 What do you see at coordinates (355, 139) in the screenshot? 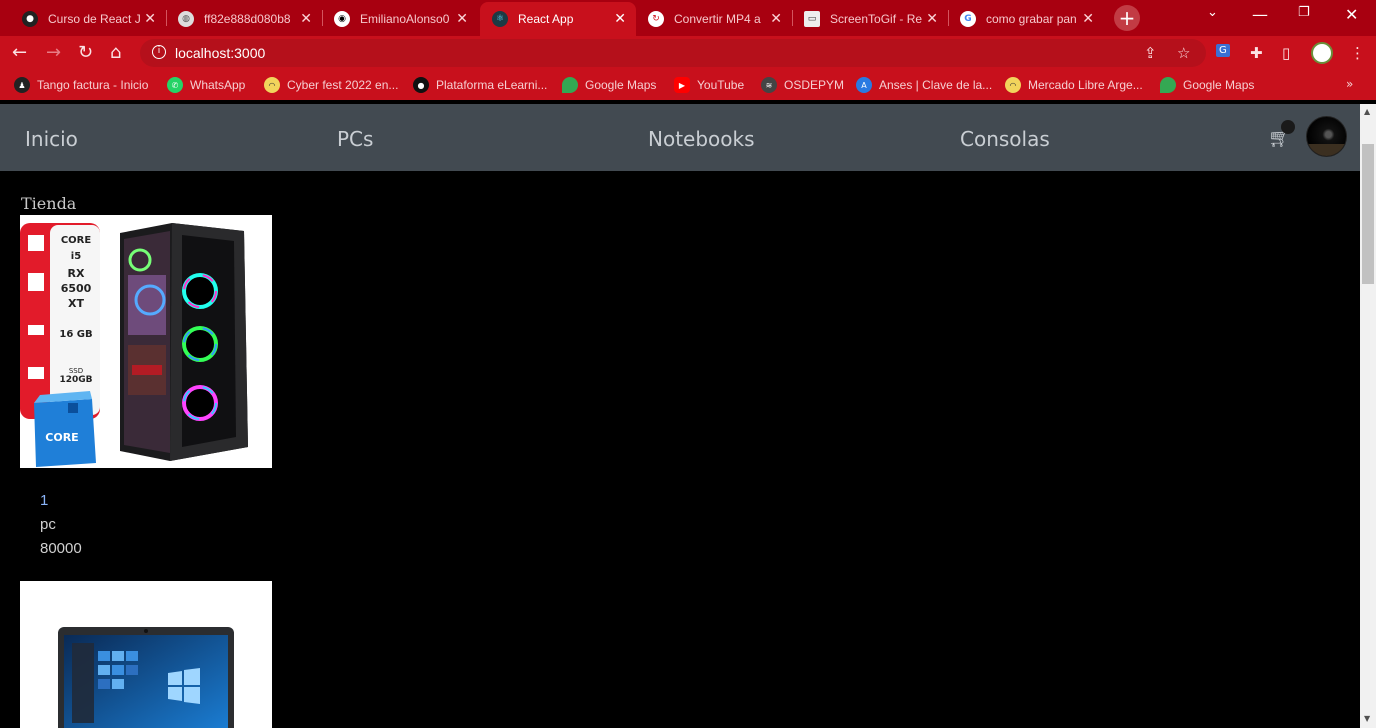
I see `nav-link-pcs: PCs` at bounding box center [355, 139].